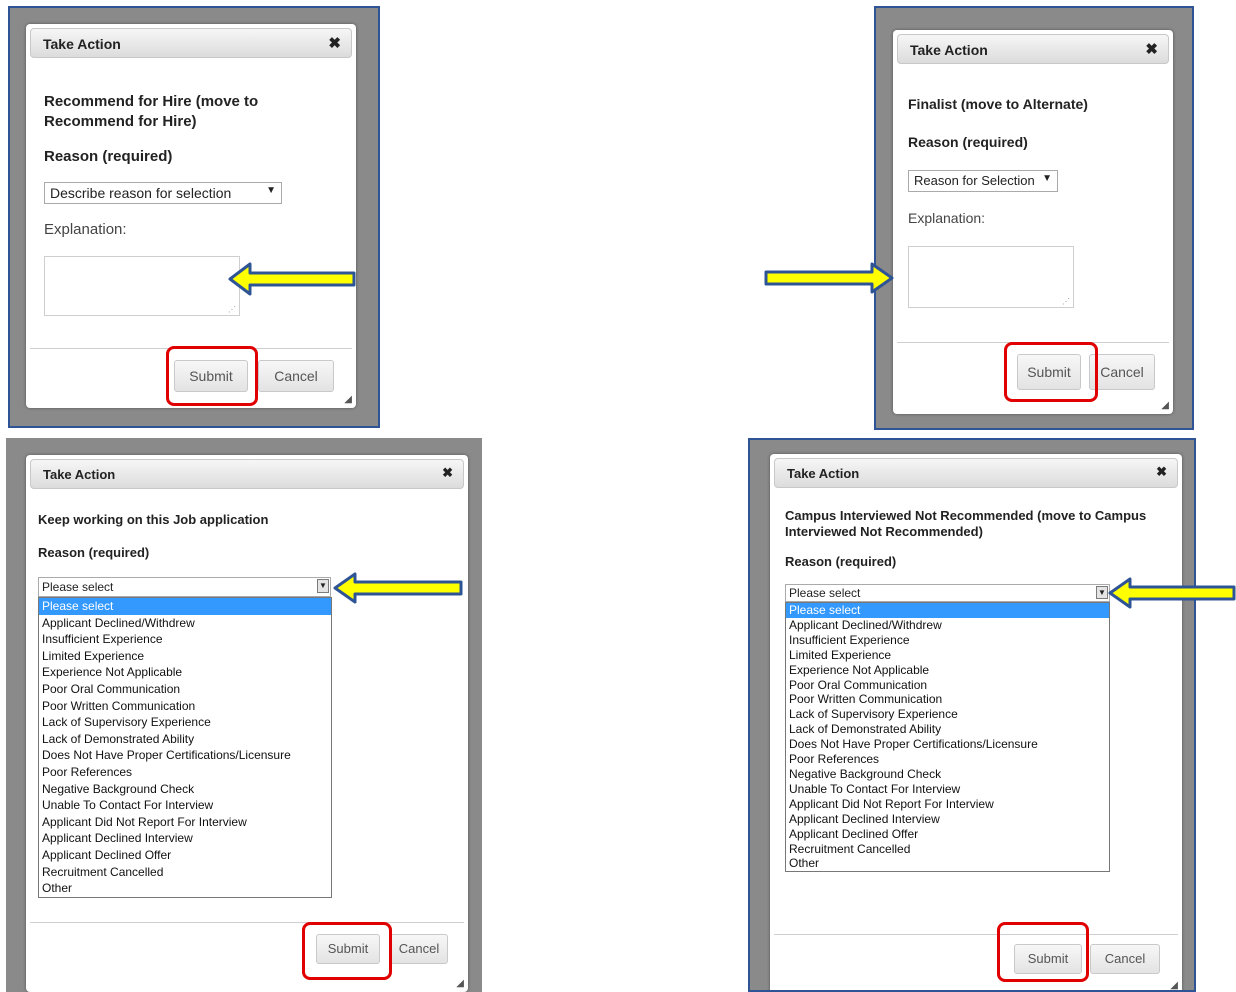 The image size is (1236, 992). I want to click on reason-select-value: Describe reason for selection, so click(141, 193).